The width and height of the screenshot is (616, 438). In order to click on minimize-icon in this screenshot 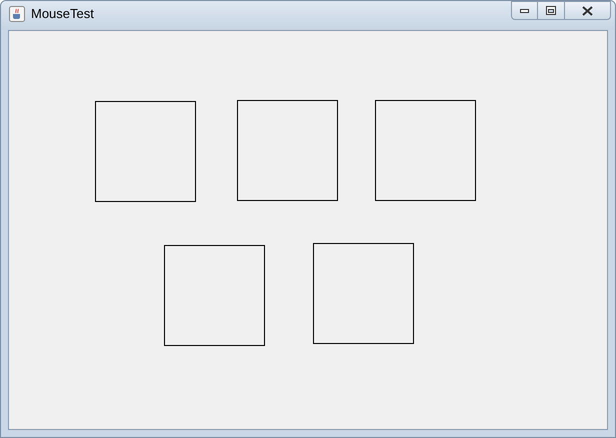, I will do `click(524, 10)`.